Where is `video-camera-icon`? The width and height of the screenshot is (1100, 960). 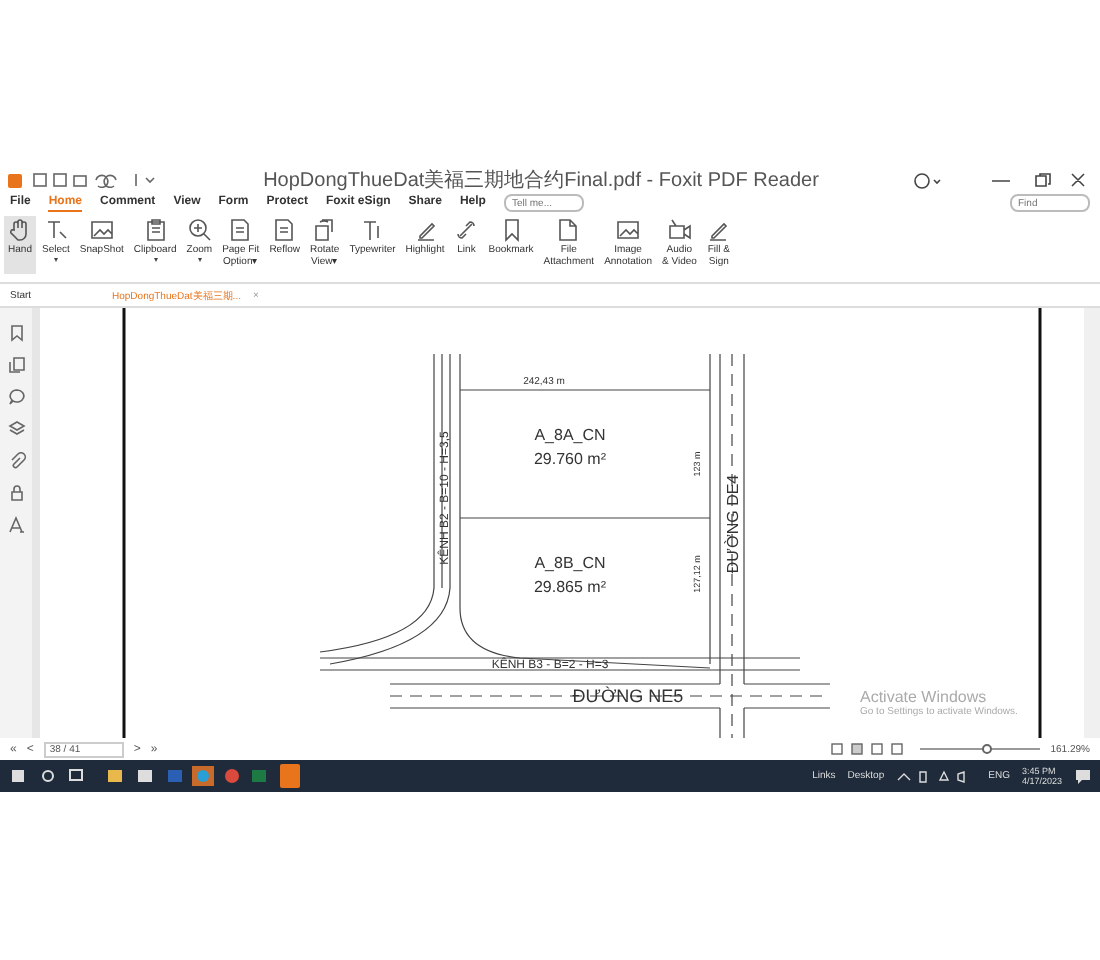 video-camera-icon is located at coordinates (679, 230).